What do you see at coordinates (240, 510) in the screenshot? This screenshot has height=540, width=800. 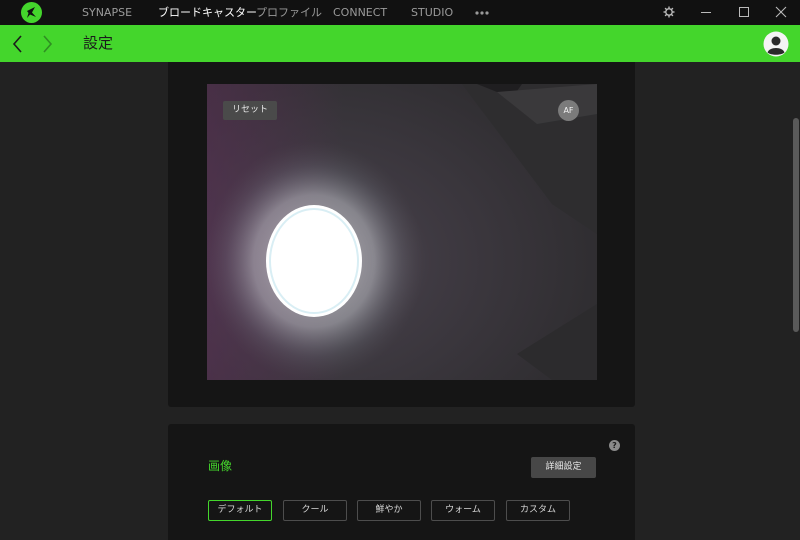 I see `preset-default-button: デフォルト` at bounding box center [240, 510].